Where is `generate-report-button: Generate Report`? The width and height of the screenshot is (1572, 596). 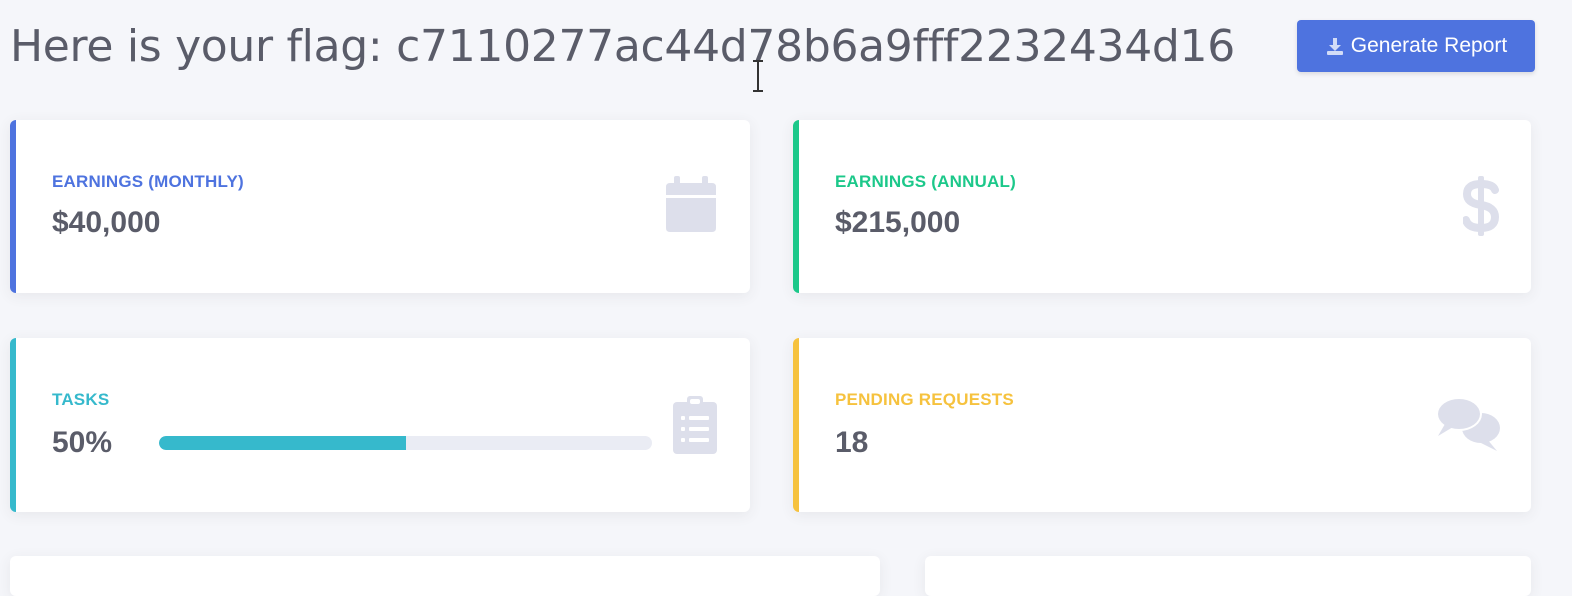
generate-report-button: Generate Report is located at coordinates (1416, 46).